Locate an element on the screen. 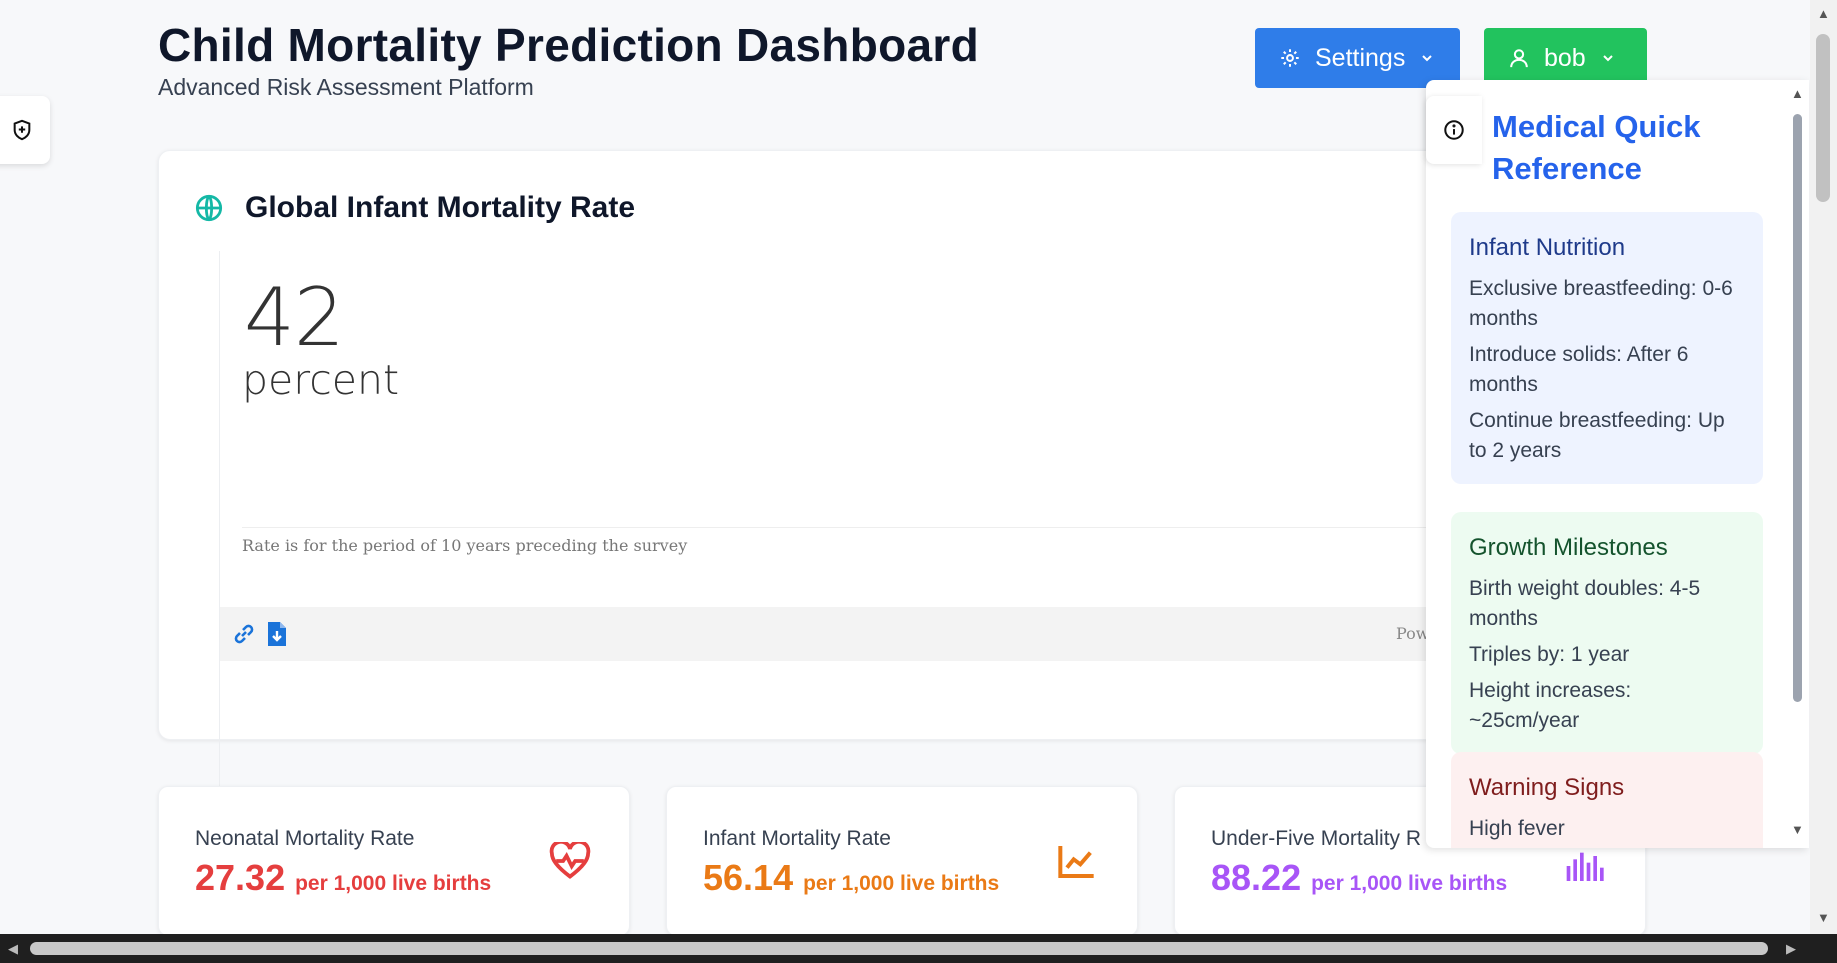 The height and width of the screenshot is (963, 1837). stat-label: Neonatal Mortality Rate is located at coordinates (305, 838).